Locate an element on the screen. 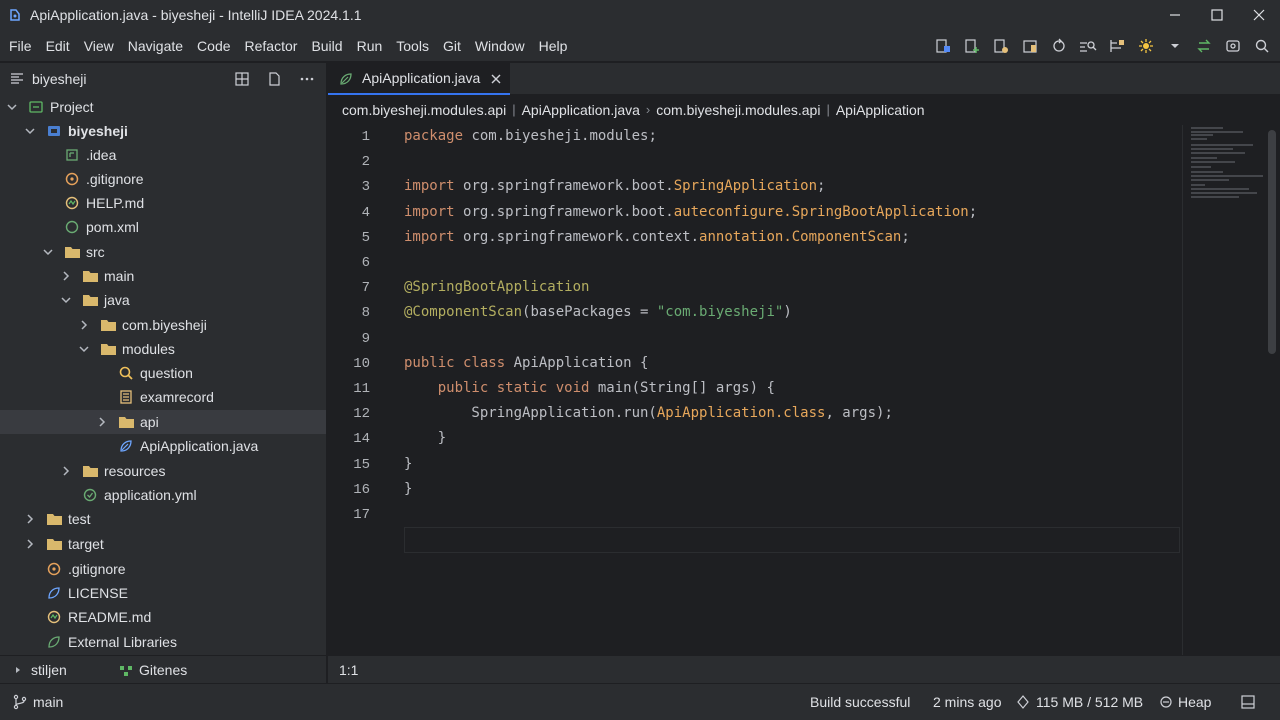  tree-item-main: main is located at coordinates (163, 276).